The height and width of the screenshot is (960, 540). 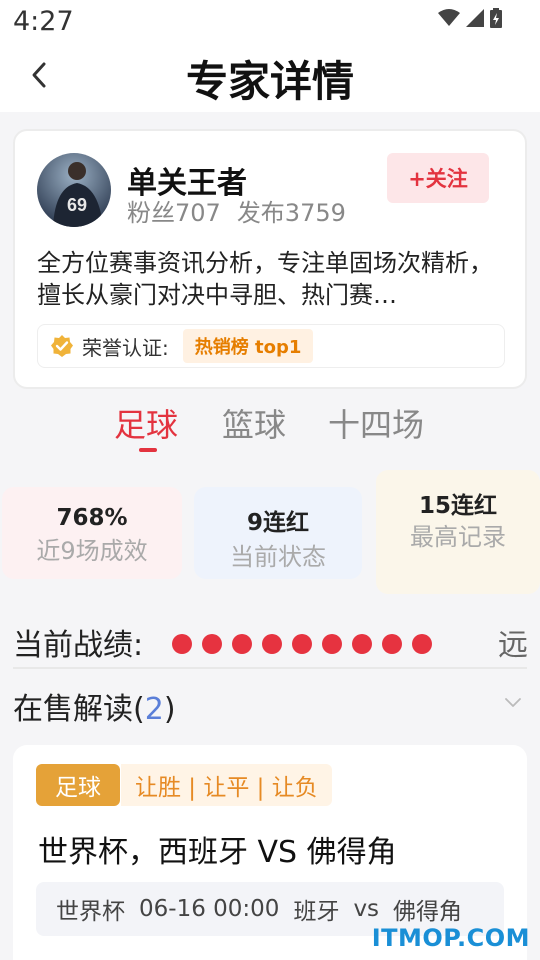 What do you see at coordinates (270, 22) in the screenshot?
I see `status-bar: 4:27` at bounding box center [270, 22].